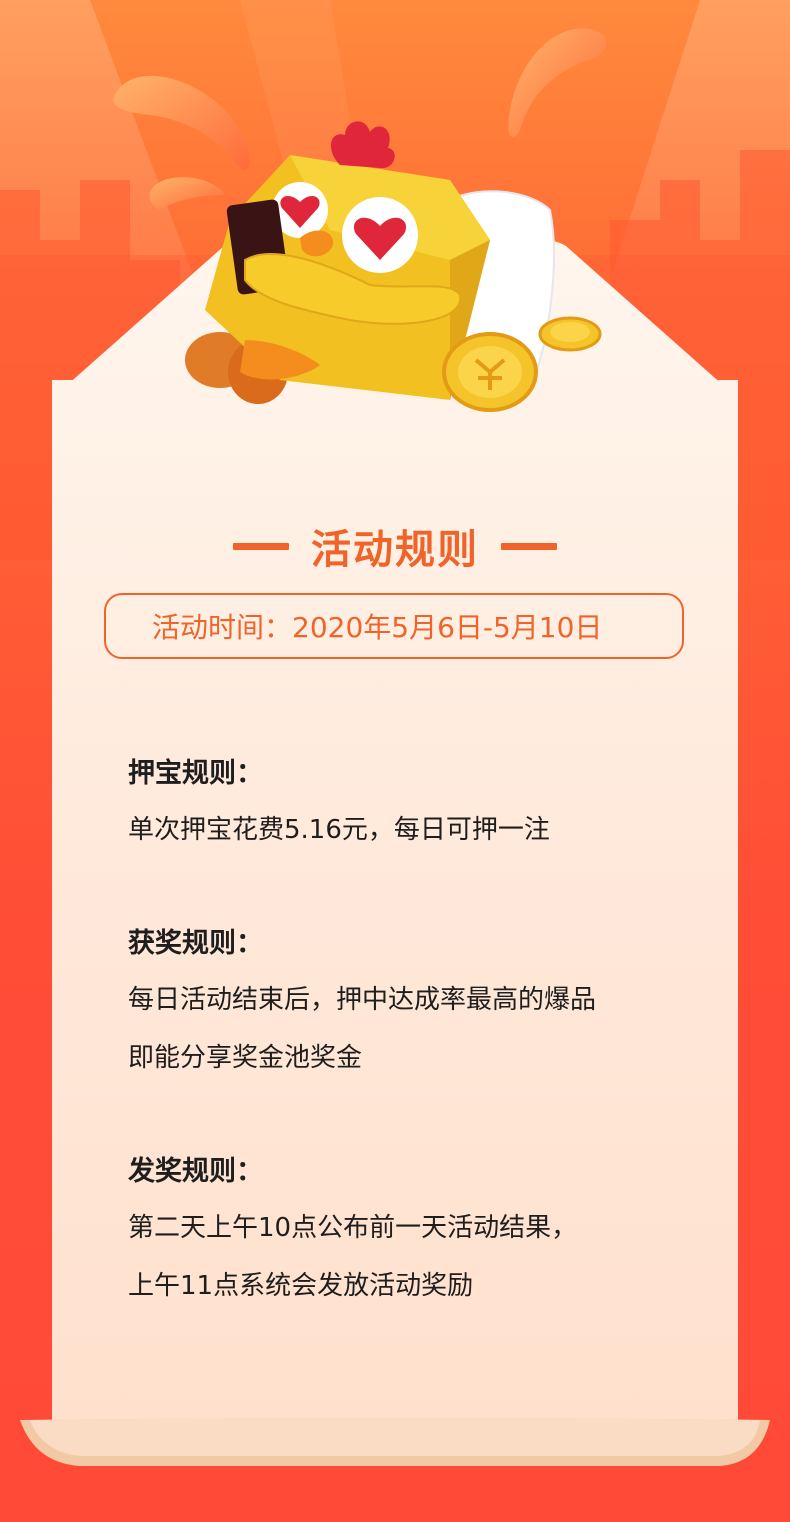  Describe the element at coordinates (529, 546) in the screenshot. I see `title-dash-right` at that location.